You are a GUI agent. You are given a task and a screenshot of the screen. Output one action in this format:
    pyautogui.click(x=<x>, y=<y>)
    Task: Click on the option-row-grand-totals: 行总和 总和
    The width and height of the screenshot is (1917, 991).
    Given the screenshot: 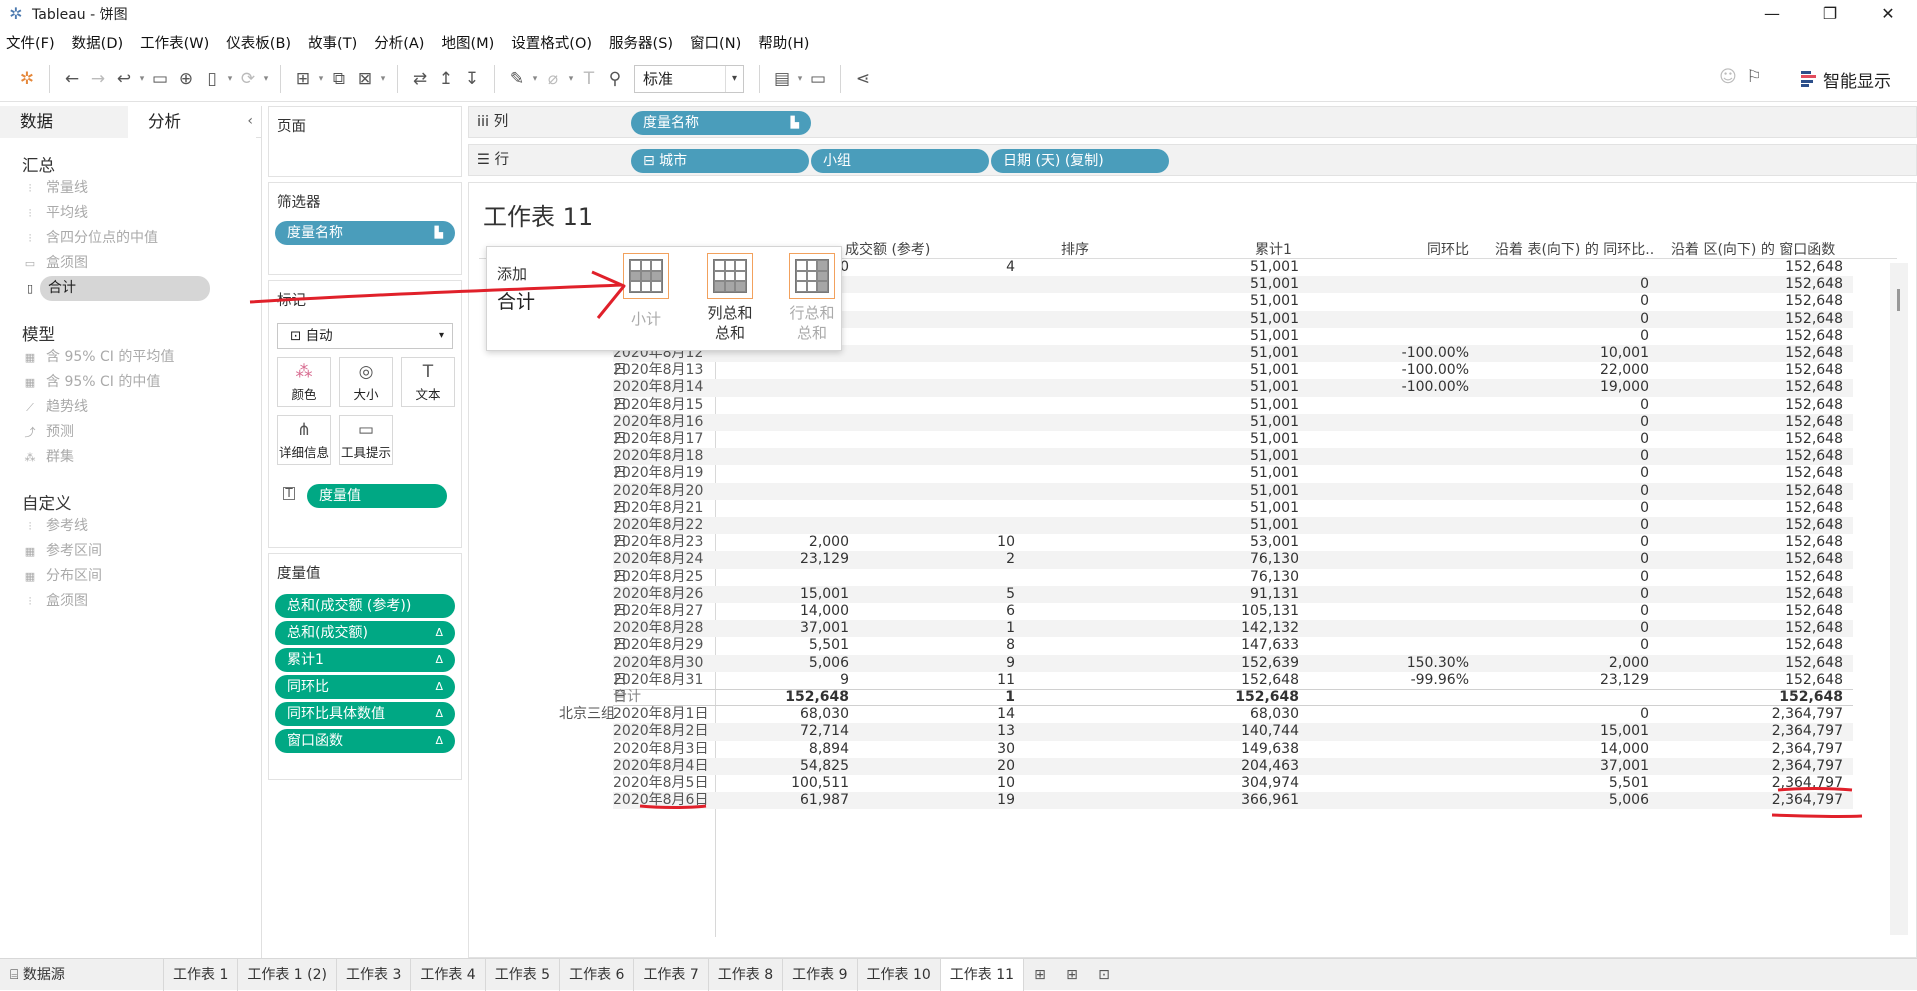 What is the action you would take?
    pyautogui.click(x=812, y=298)
    